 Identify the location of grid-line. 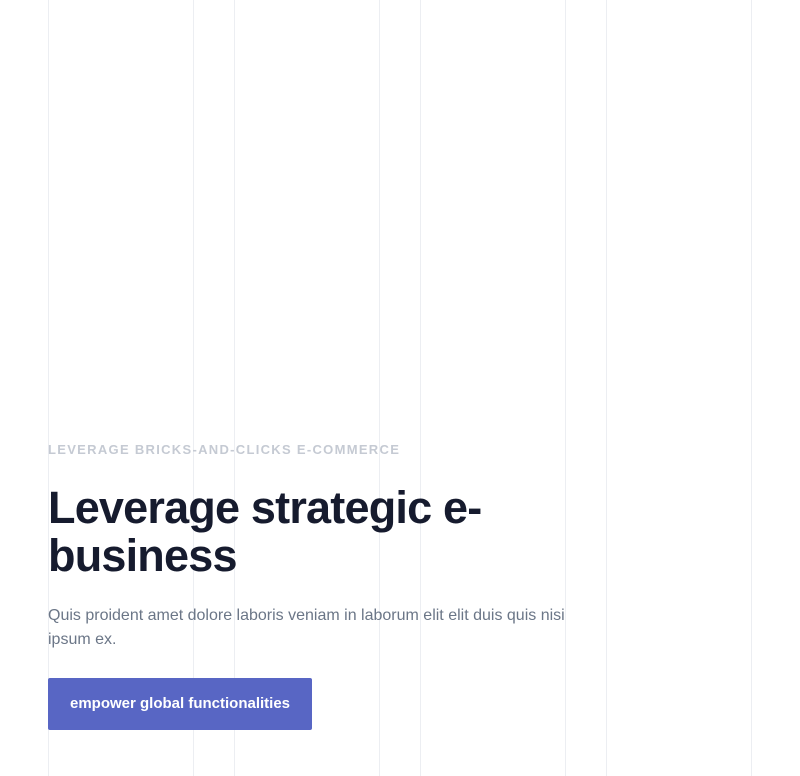
(751, 388).